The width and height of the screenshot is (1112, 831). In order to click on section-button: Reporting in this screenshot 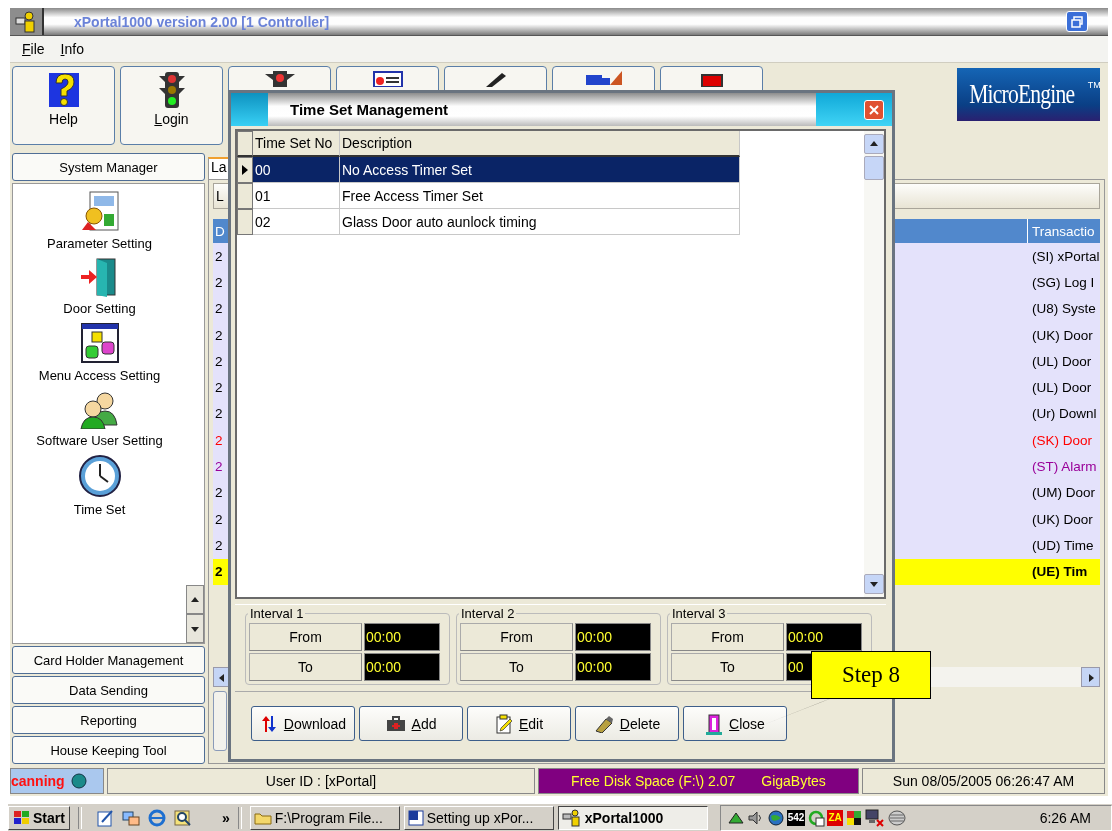, I will do `click(108, 720)`.